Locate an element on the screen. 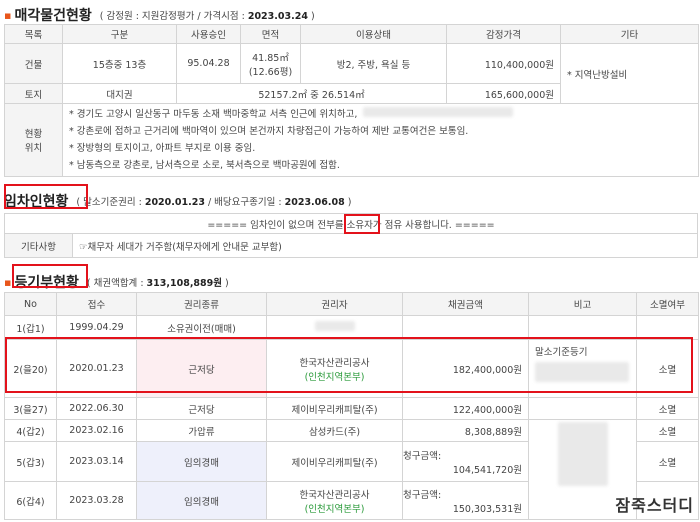 This screenshot has width=700, height=522. row-kind: 소유권이전(매매) is located at coordinates (201, 327).